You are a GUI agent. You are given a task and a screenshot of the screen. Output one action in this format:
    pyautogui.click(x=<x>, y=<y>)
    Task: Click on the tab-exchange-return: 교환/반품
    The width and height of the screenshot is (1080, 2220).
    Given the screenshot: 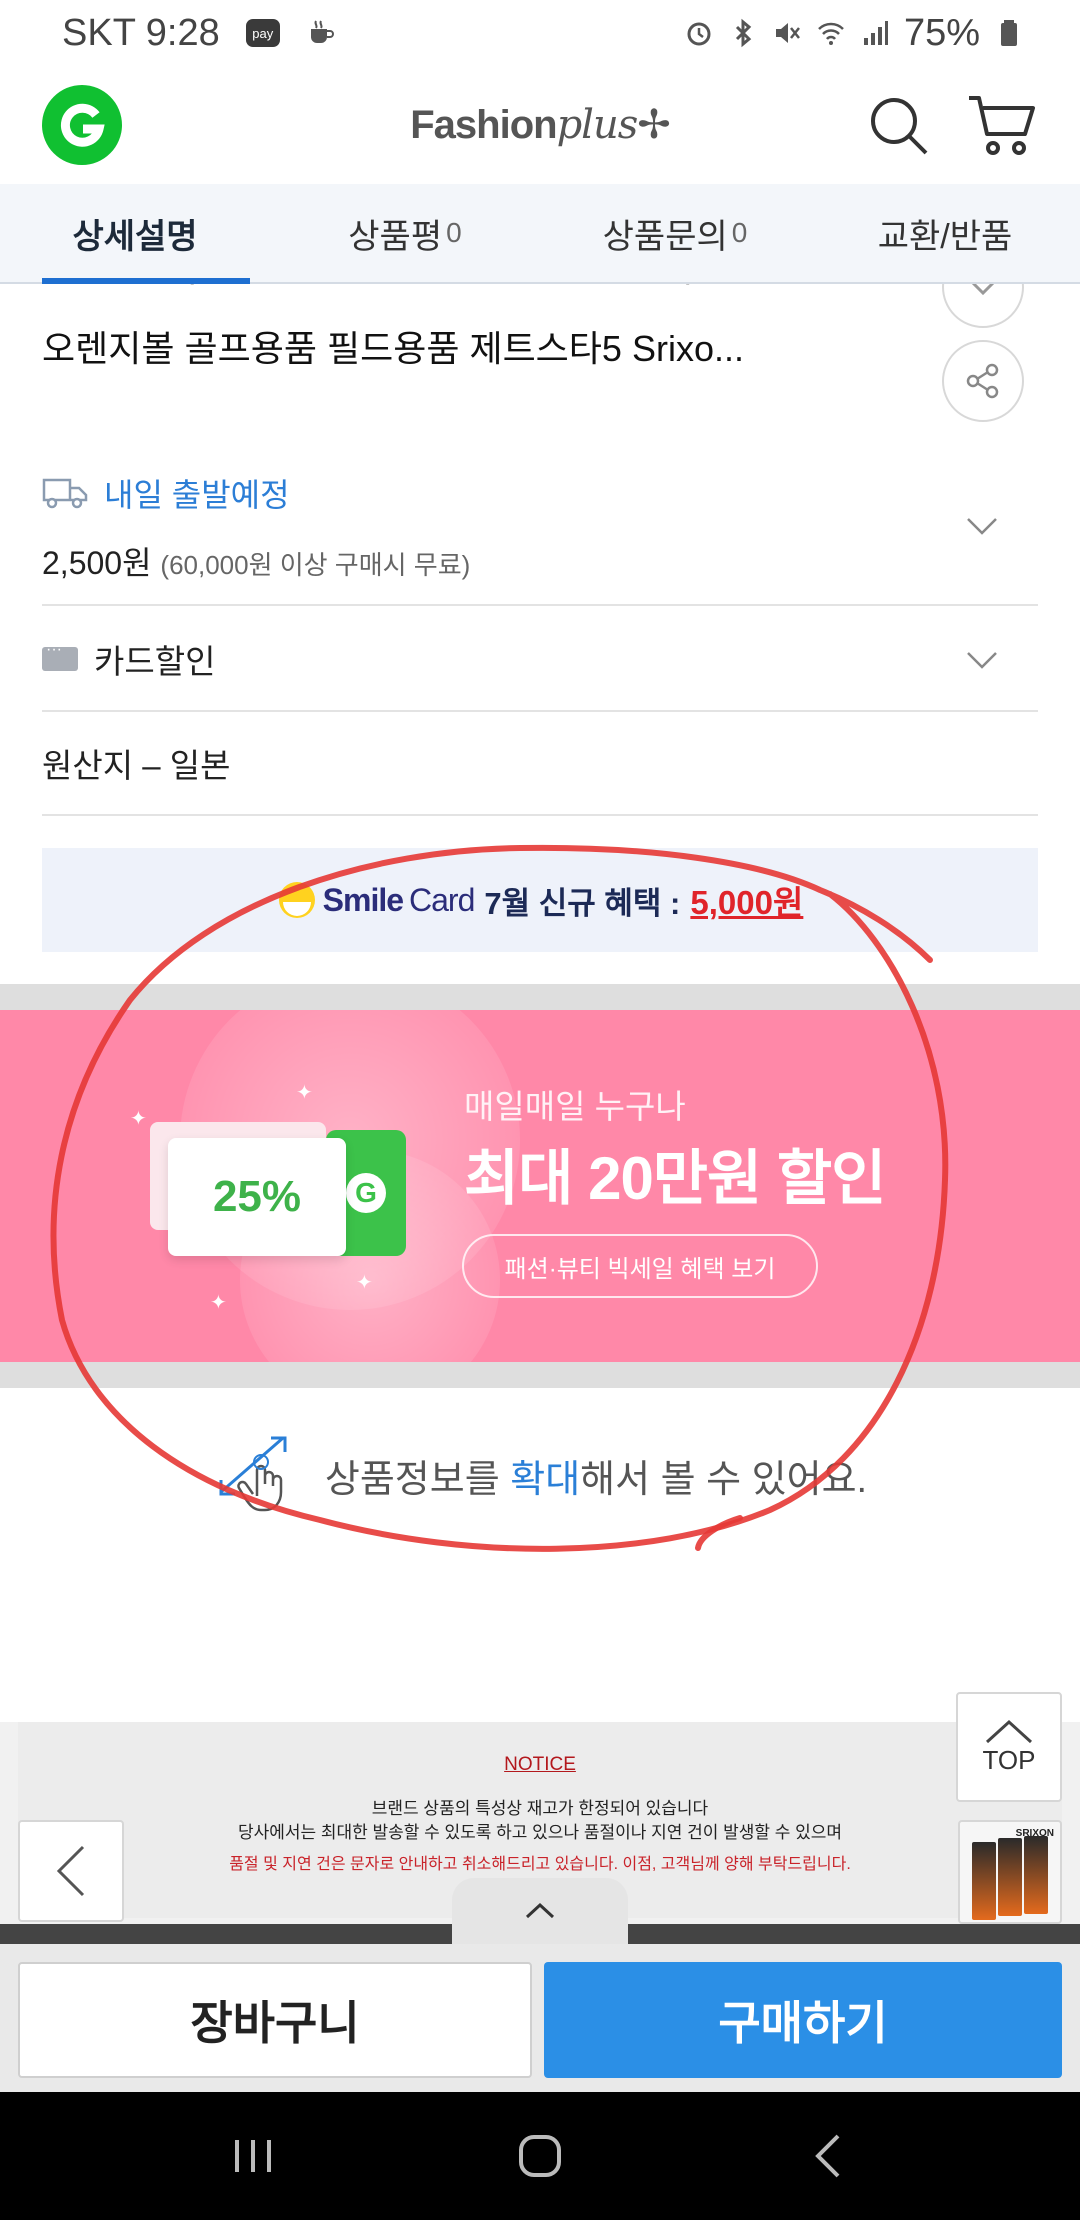 What is the action you would take?
    pyautogui.click(x=945, y=233)
    